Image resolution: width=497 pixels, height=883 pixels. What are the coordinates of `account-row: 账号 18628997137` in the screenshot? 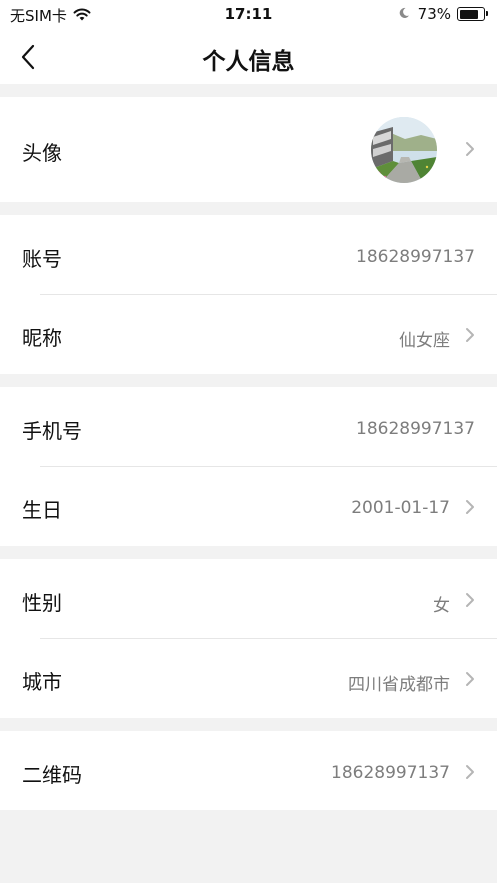 It's located at (248, 254).